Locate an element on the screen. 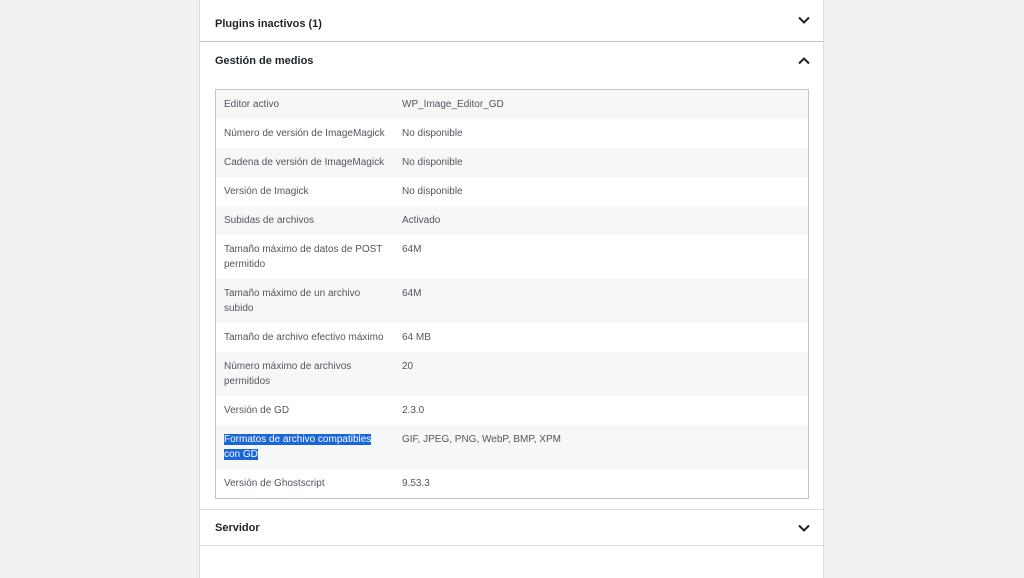  info-key-text: Tamaño máximo de datos de POST permitido is located at coordinates (303, 257).